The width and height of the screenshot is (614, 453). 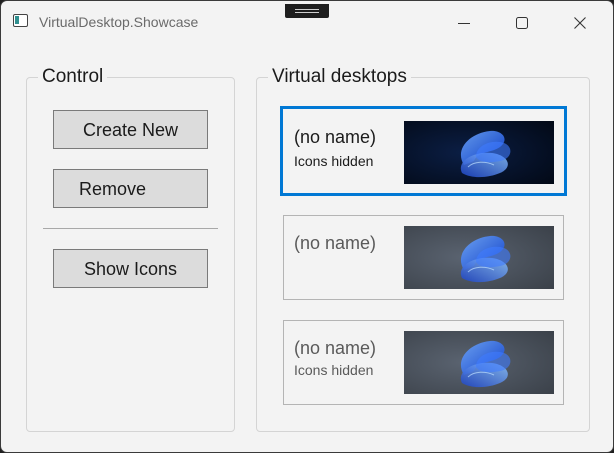 What do you see at coordinates (307, 22) in the screenshot?
I see `title-bar: VirtualDesktop.Showcase` at bounding box center [307, 22].